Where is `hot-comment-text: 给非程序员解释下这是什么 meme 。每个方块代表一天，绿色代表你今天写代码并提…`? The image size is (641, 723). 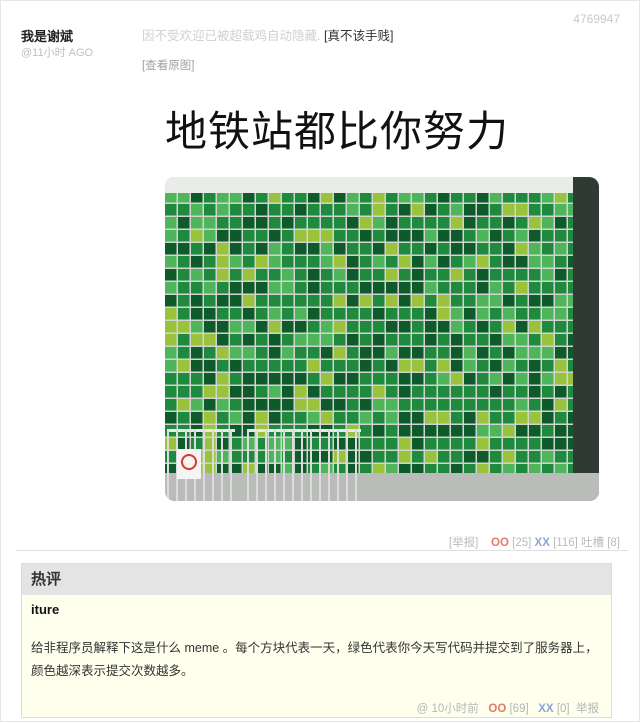 hot-comment-text: 给非程序员解释下这是什么 meme 。每个方块代表一天，绿色代表你今天写代码并提… is located at coordinates (314, 659).